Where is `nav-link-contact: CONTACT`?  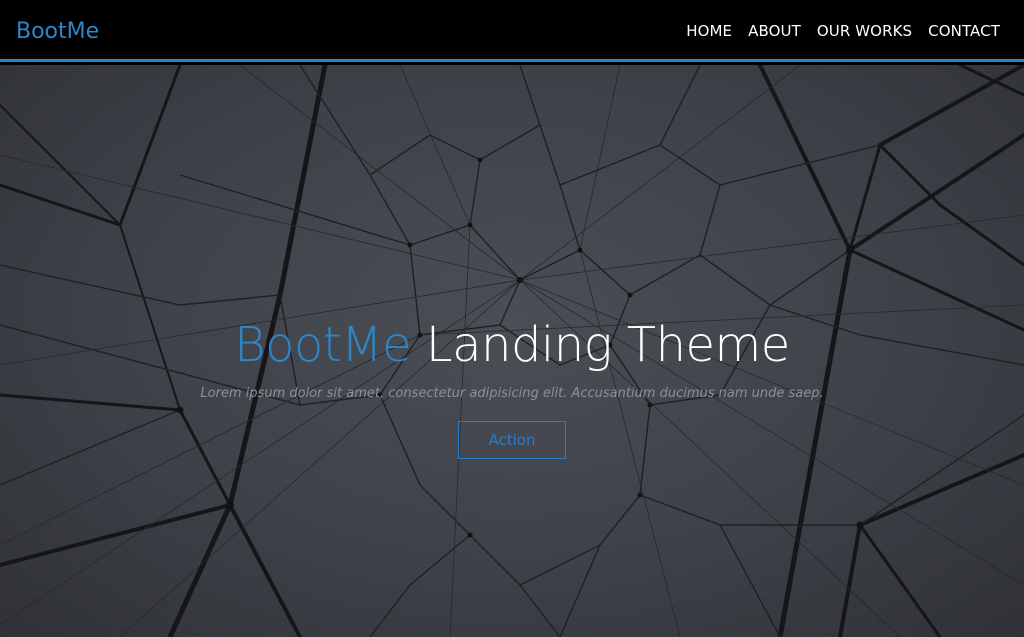 nav-link-contact: CONTACT is located at coordinates (964, 31).